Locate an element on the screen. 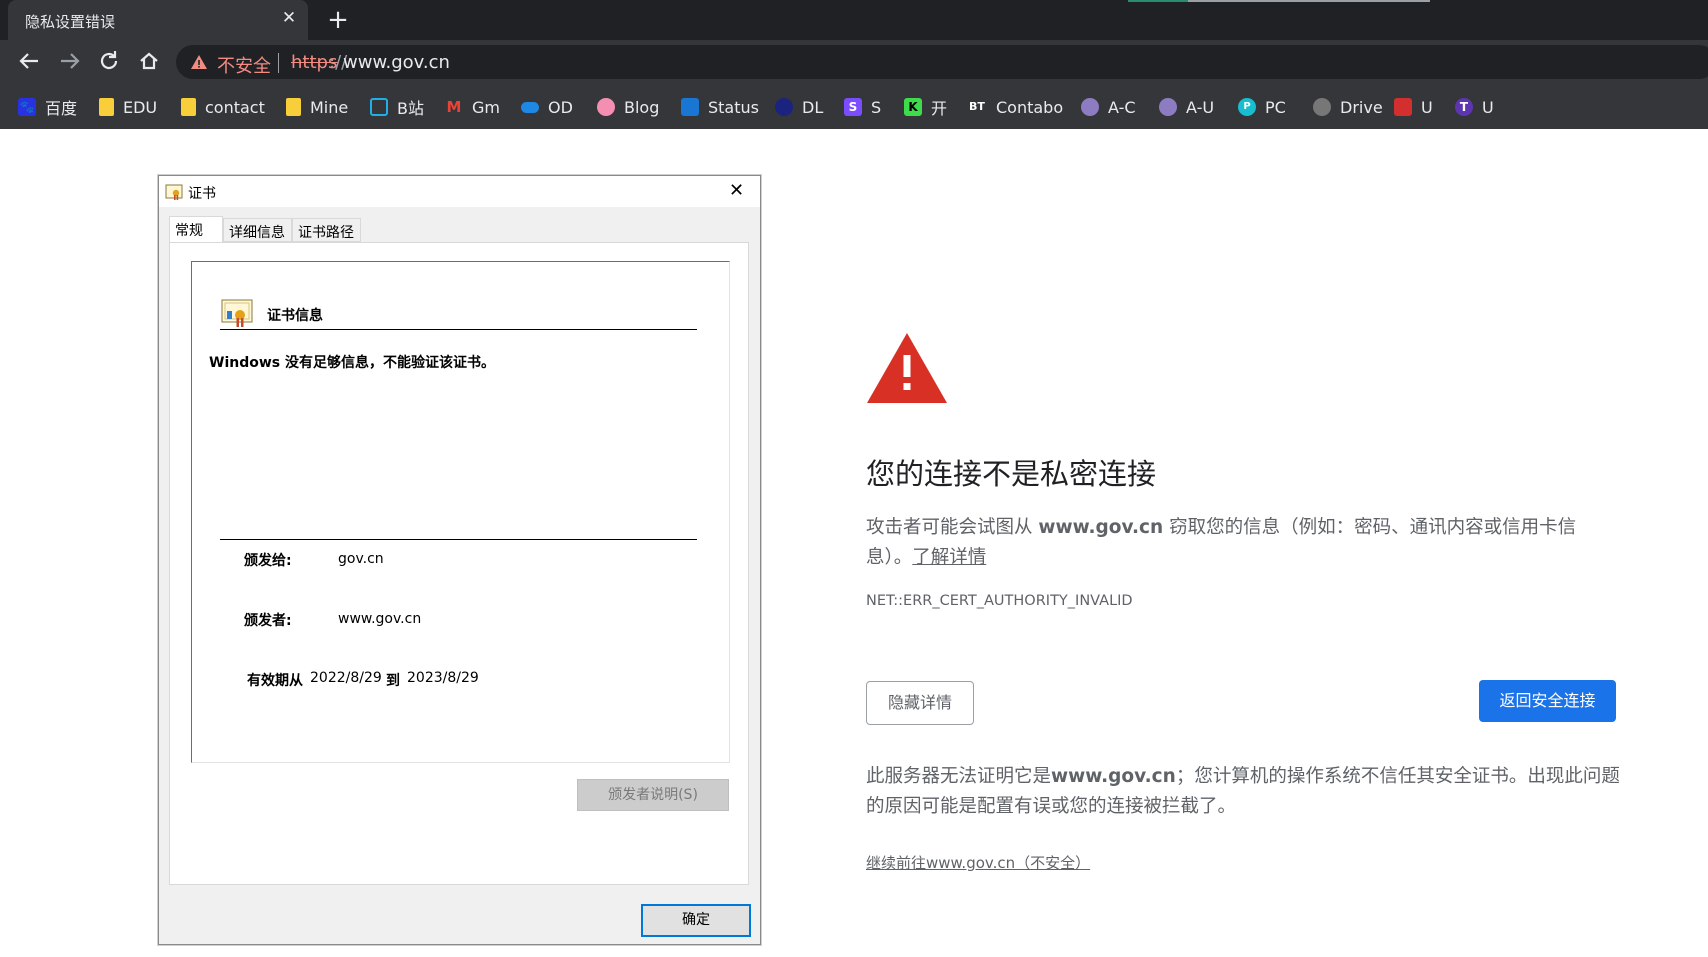 The width and height of the screenshot is (1708, 957). active-tab: 隐私设置错误 ✕ is located at coordinates (158, 20).